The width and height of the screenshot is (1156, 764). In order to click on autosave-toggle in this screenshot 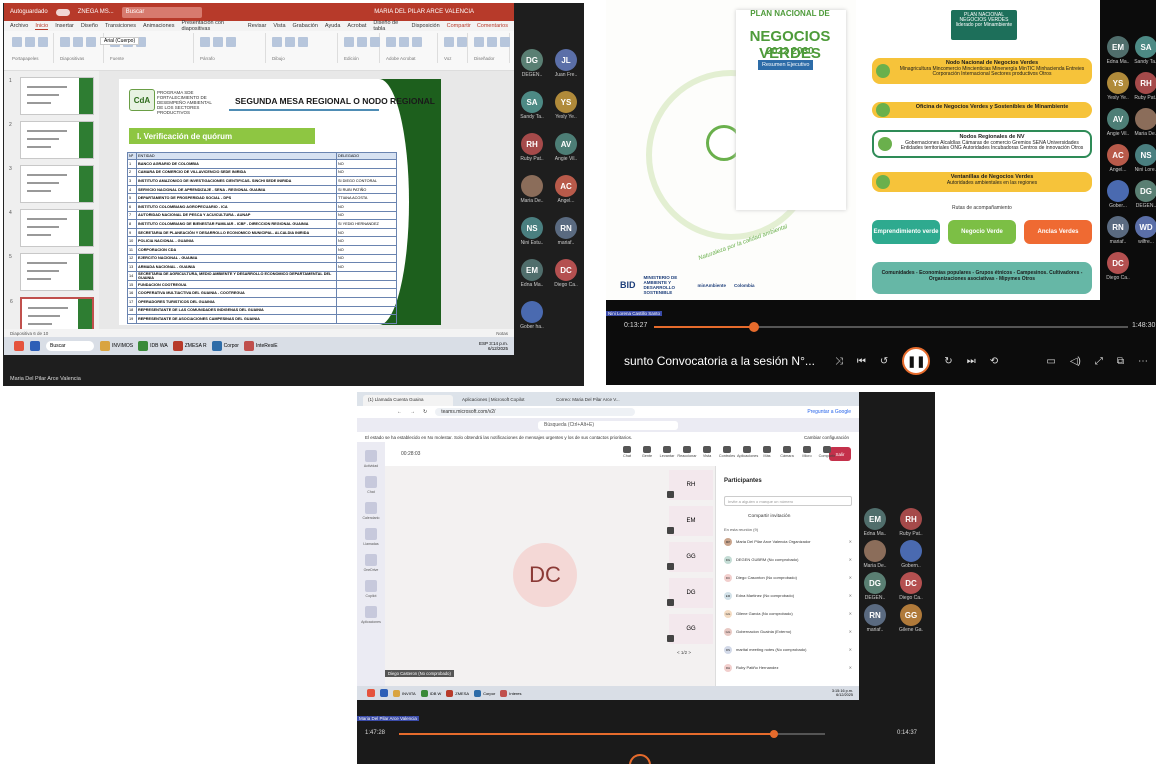, I will do `click(62, 12)`.